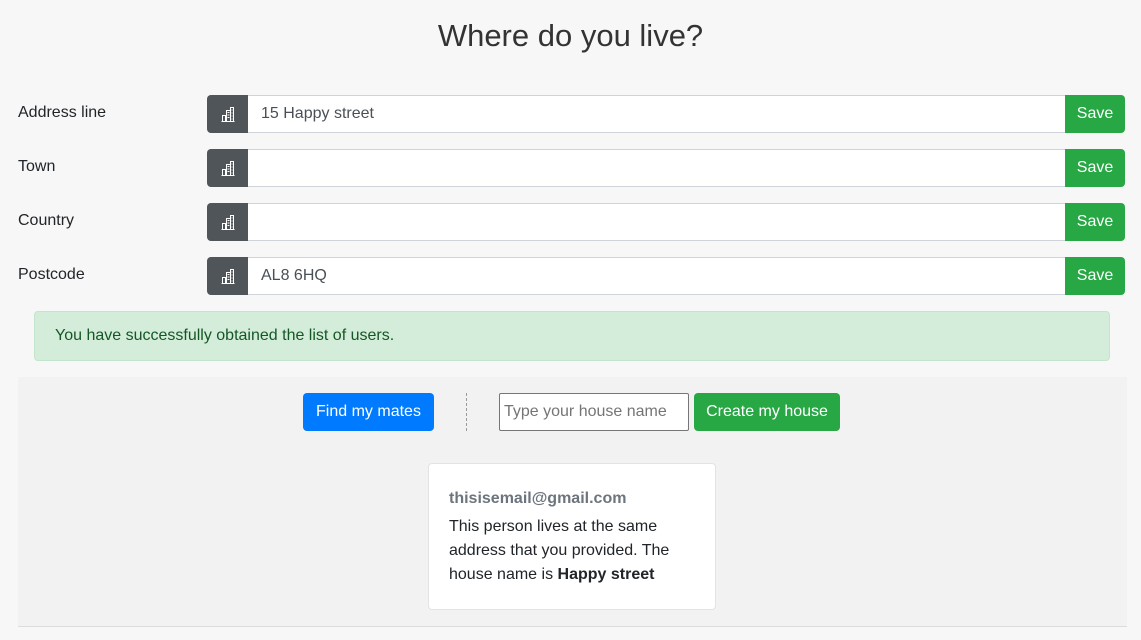 This screenshot has height=640, width=1141. I want to click on field-label: Country, so click(46, 220).